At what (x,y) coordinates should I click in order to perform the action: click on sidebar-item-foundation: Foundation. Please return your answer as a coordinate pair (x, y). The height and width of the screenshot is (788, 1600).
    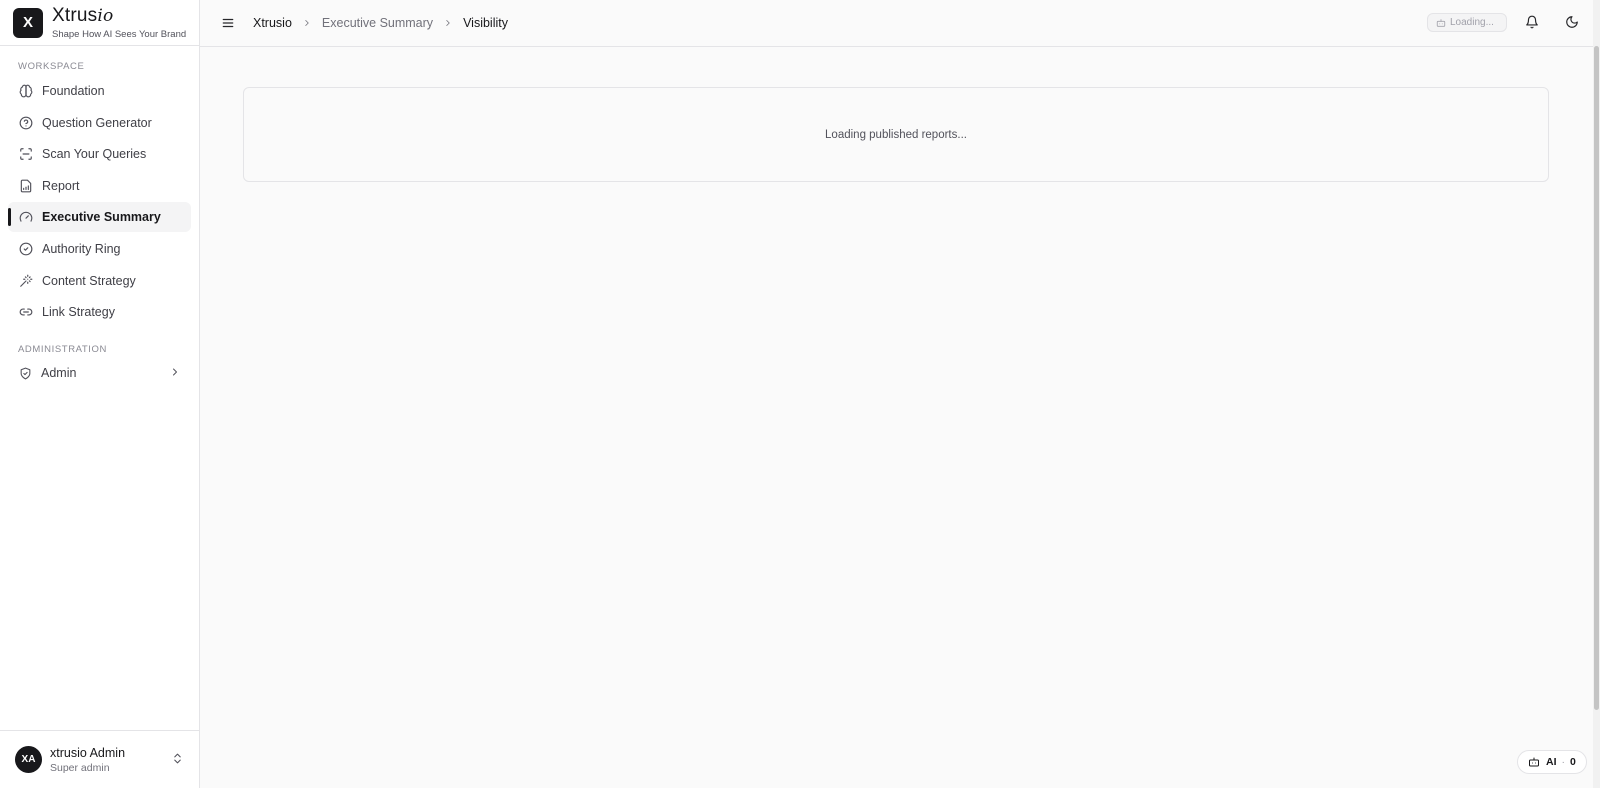
    Looking at the image, I should click on (99, 91).